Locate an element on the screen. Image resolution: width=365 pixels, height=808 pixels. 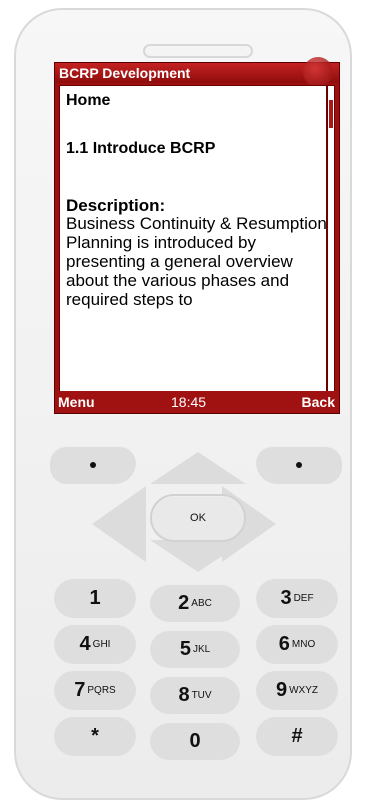
key-4: 4 GHI is located at coordinates (95, 644).